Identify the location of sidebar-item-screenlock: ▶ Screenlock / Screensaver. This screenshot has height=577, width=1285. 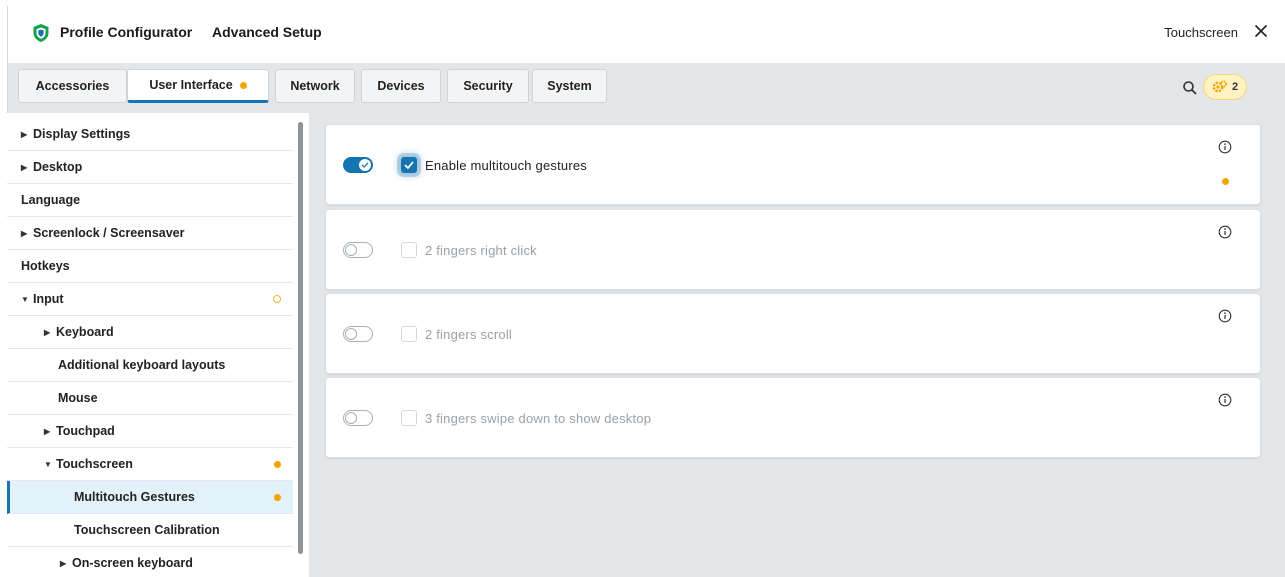
(150, 233).